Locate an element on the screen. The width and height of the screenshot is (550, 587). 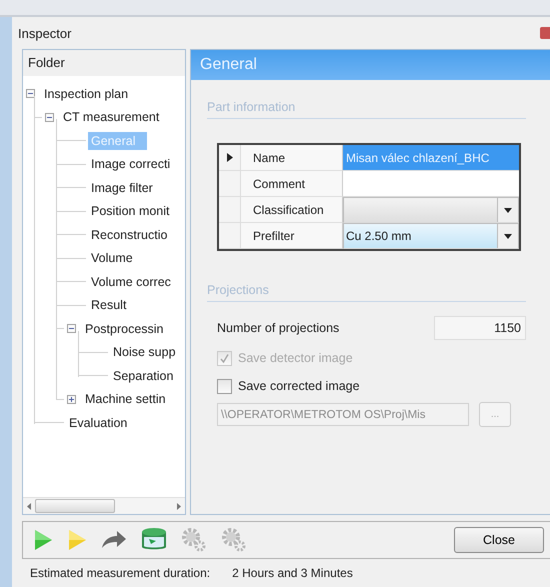
grid-label: Comment is located at coordinates (292, 184).